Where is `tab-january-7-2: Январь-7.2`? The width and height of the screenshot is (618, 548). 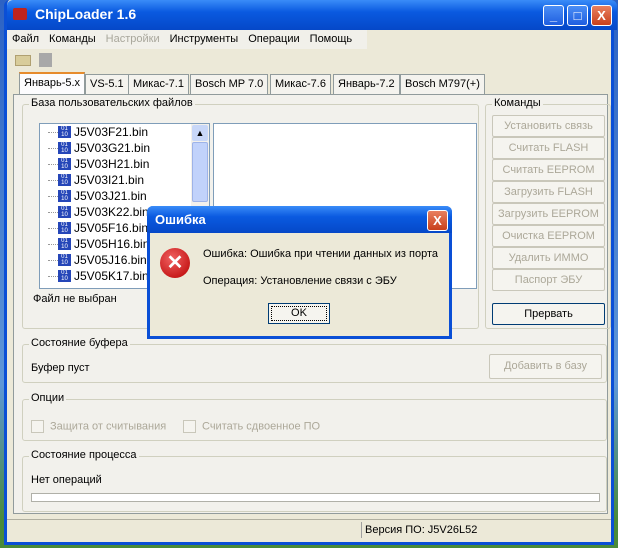 tab-january-7-2: Январь-7.2 is located at coordinates (366, 84).